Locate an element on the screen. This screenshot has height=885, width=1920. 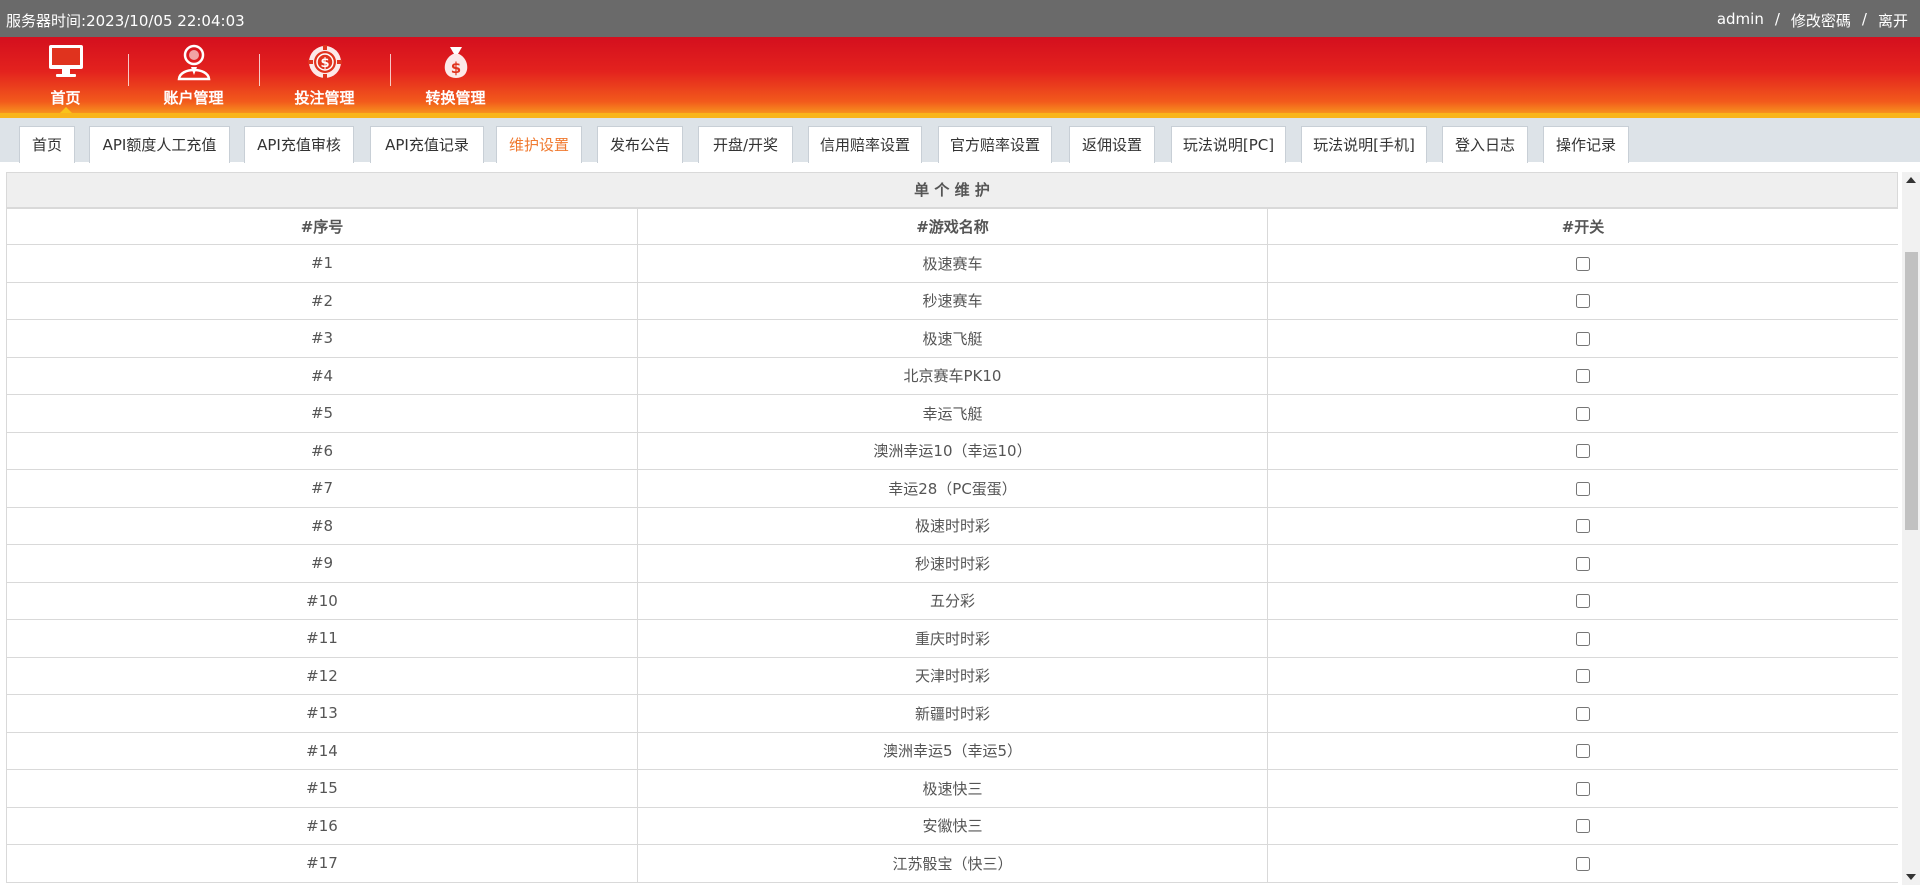
row-number: #2 is located at coordinates (322, 300).